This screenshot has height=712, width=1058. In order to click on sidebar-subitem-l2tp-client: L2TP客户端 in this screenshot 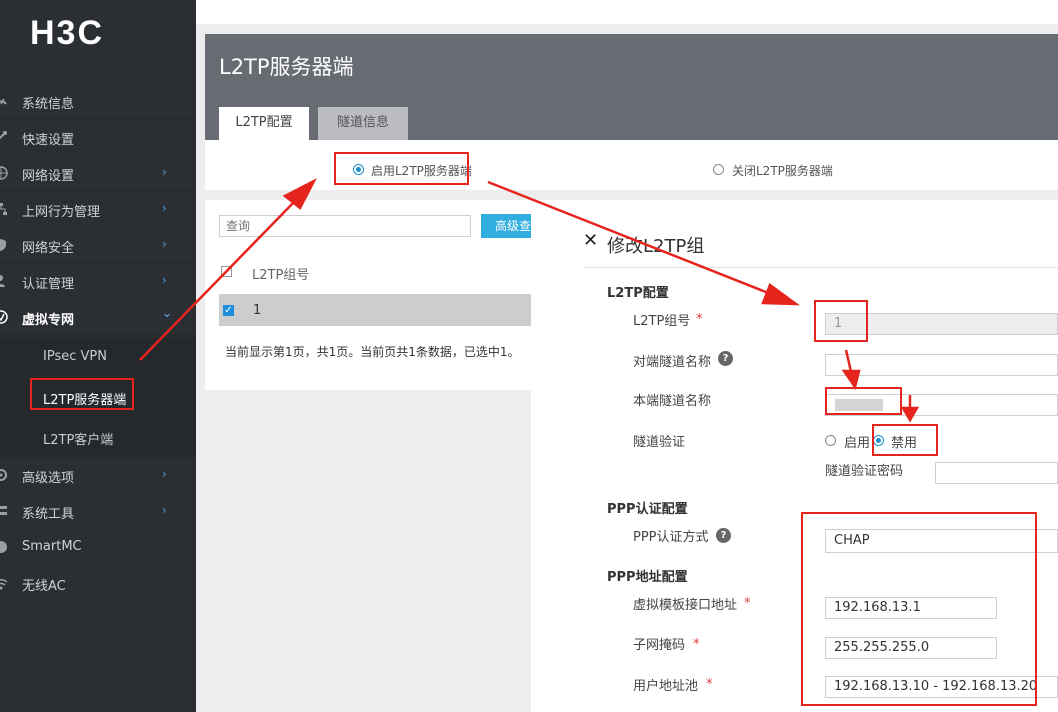, I will do `click(98, 437)`.